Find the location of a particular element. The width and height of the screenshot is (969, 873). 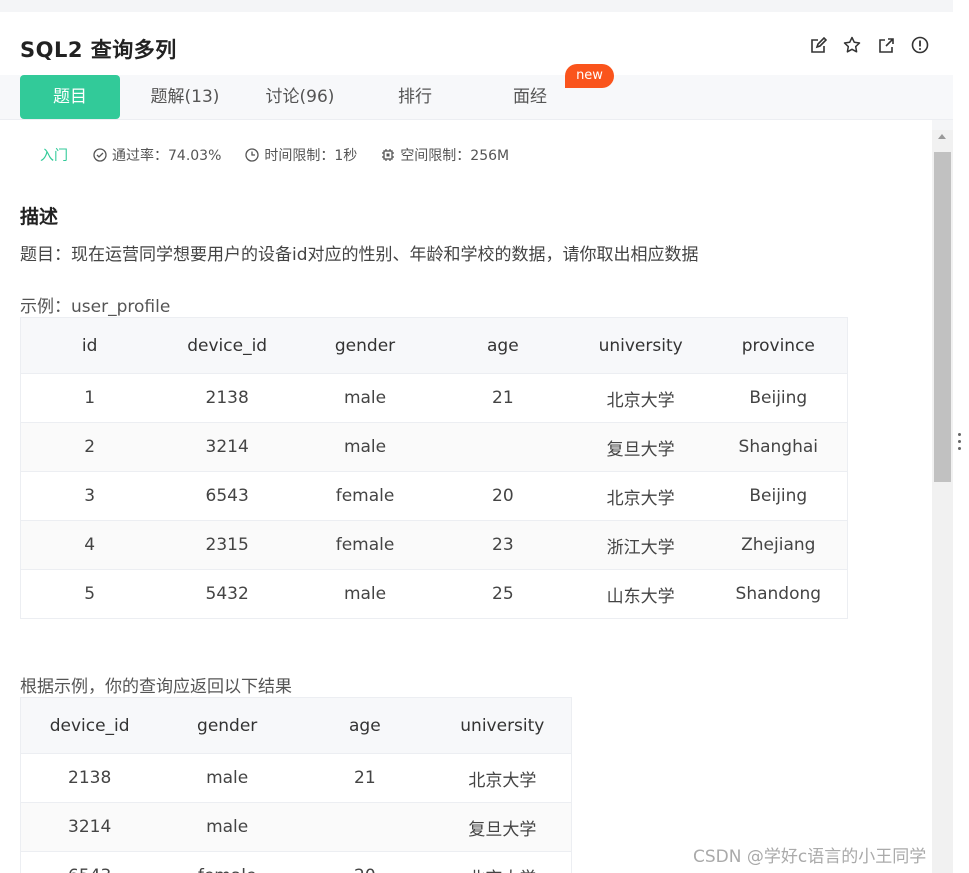

table-cell: 3 is located at coordinates (89, 496).